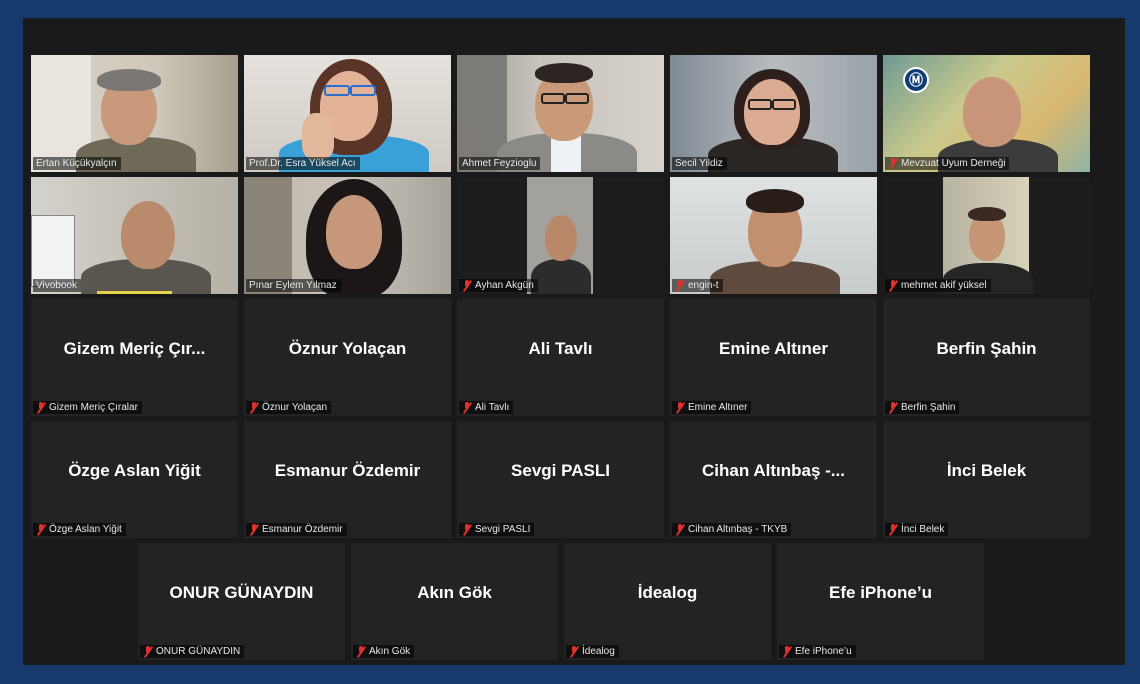 Image resolution: width=1140 pixels, height=684 pixels. Describe the element at coordinates (303, 163) in the screenshot. I see `participant-name-label: Prof.Dr. Esra Yüksel Acı` at that location.